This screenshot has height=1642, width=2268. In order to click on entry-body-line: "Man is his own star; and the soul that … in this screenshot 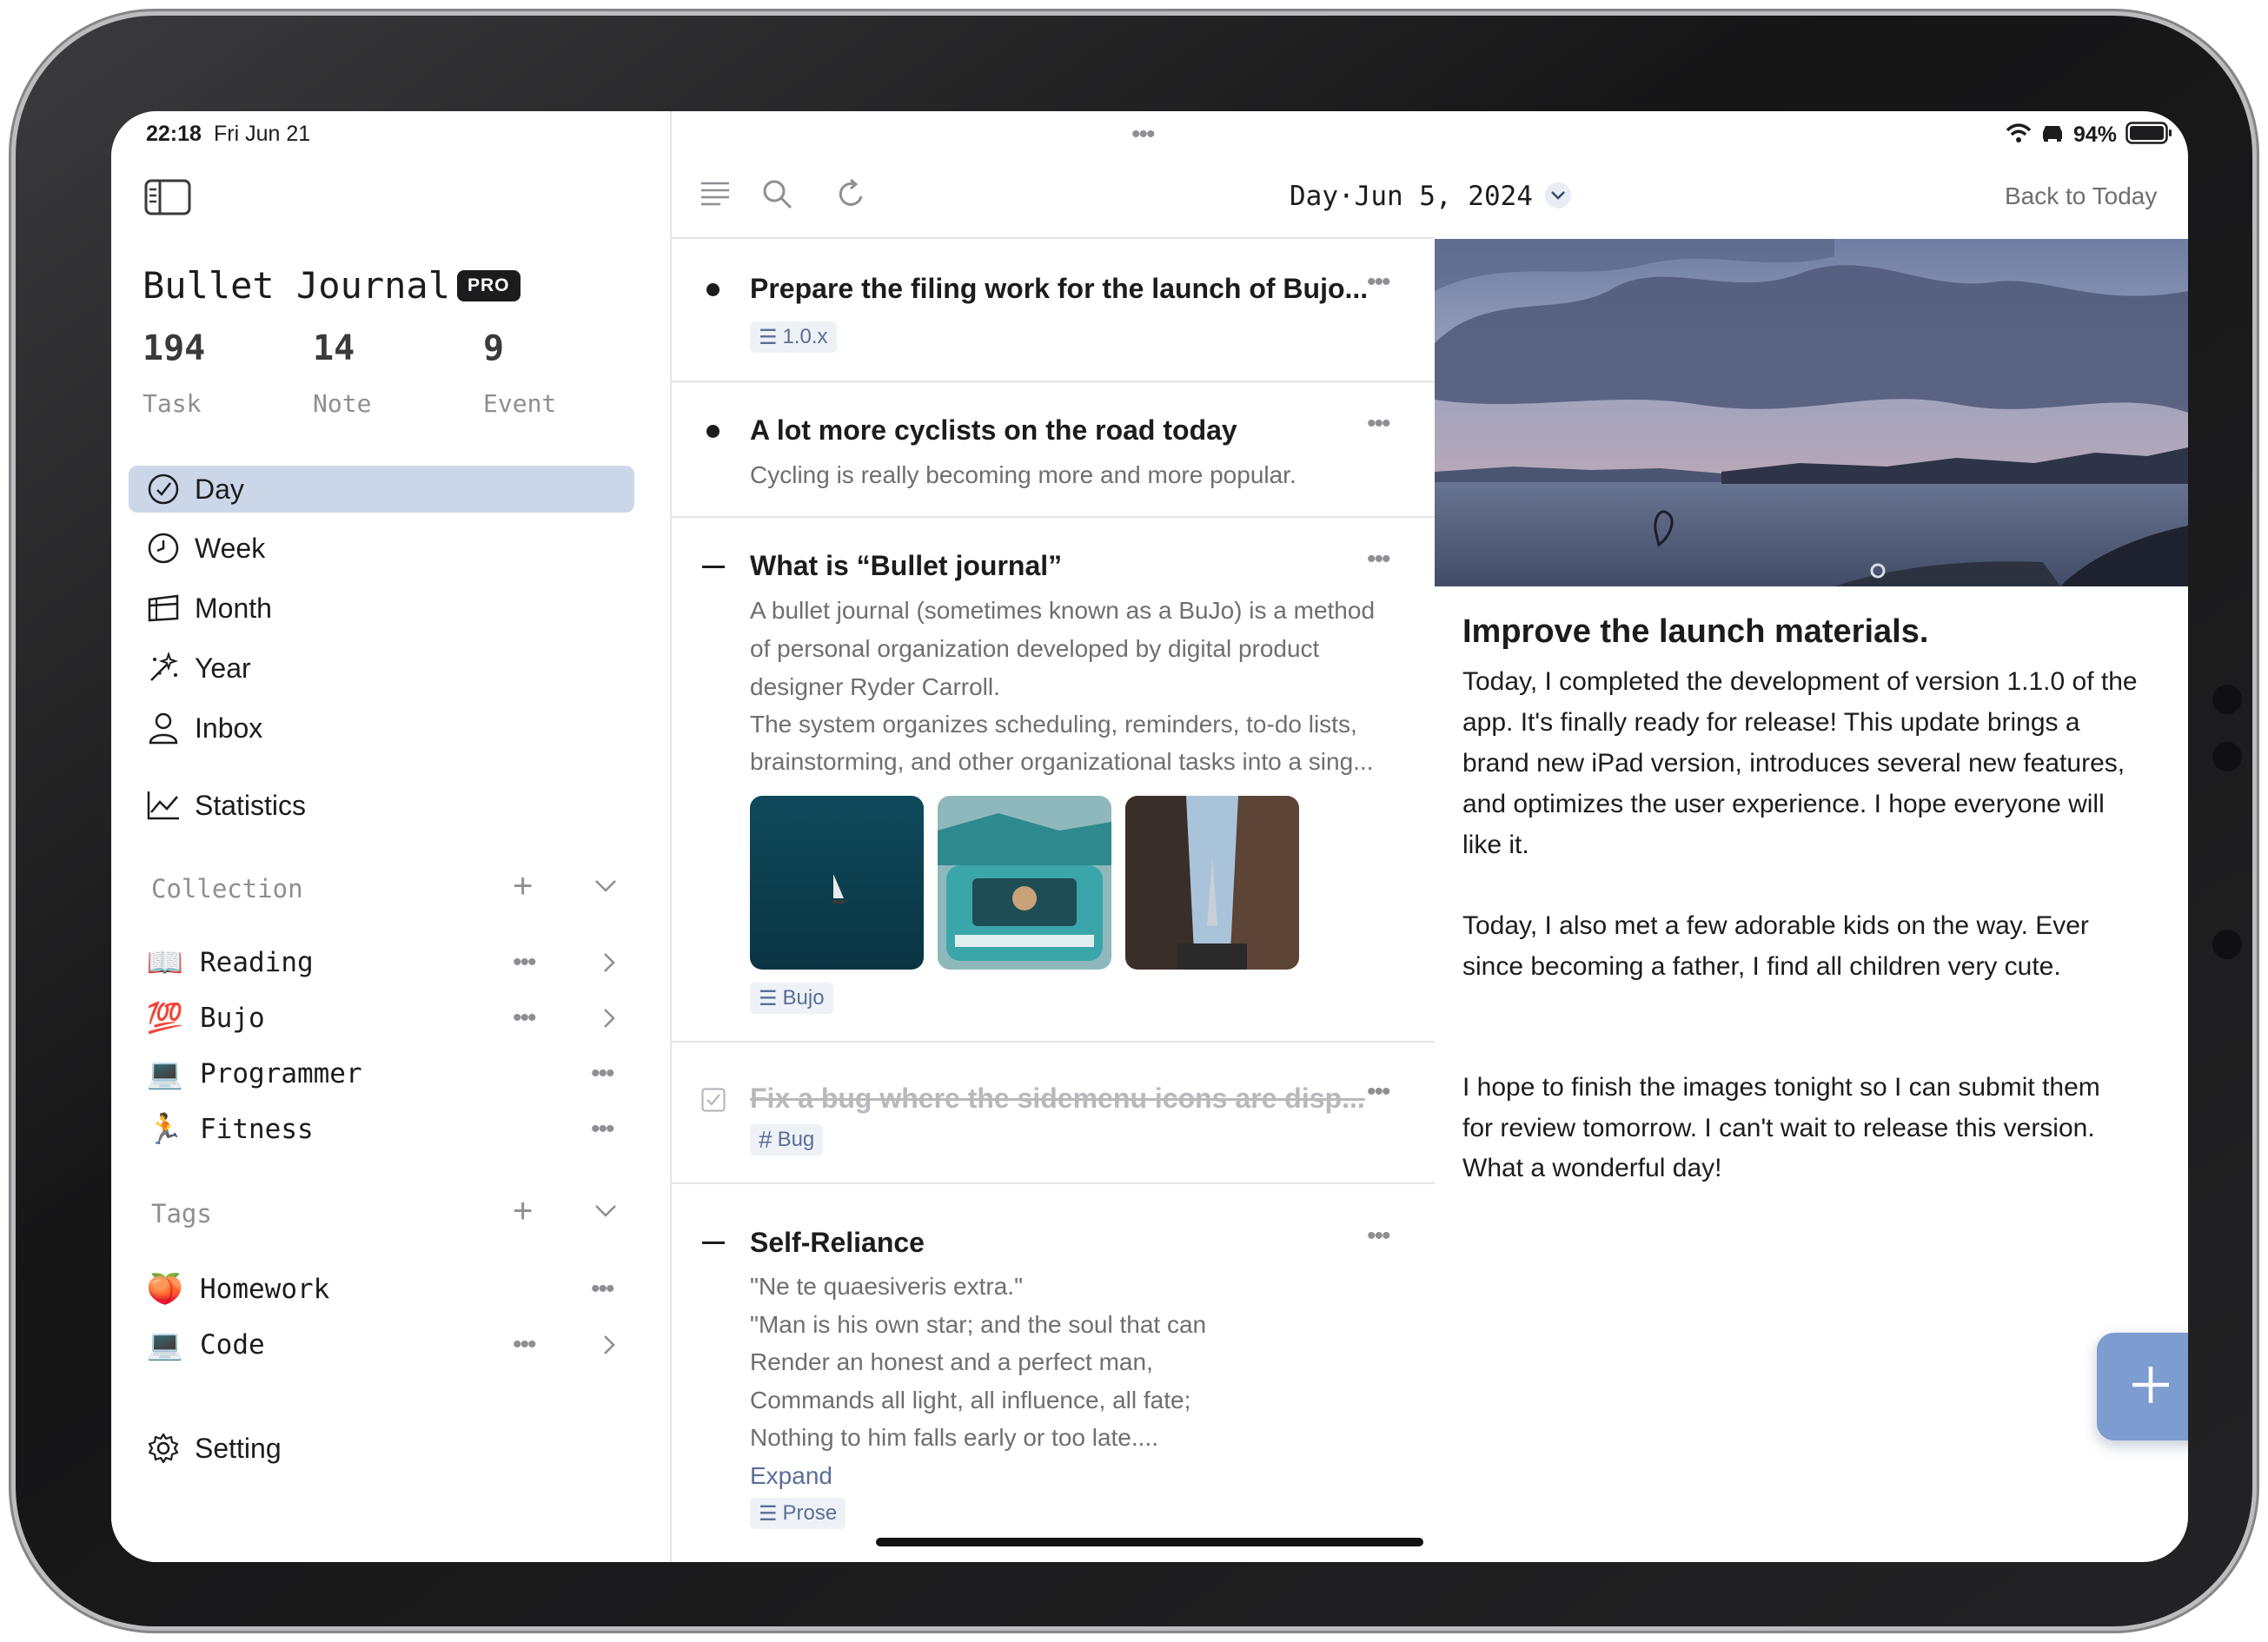, I will do `click(978, 1324)`.